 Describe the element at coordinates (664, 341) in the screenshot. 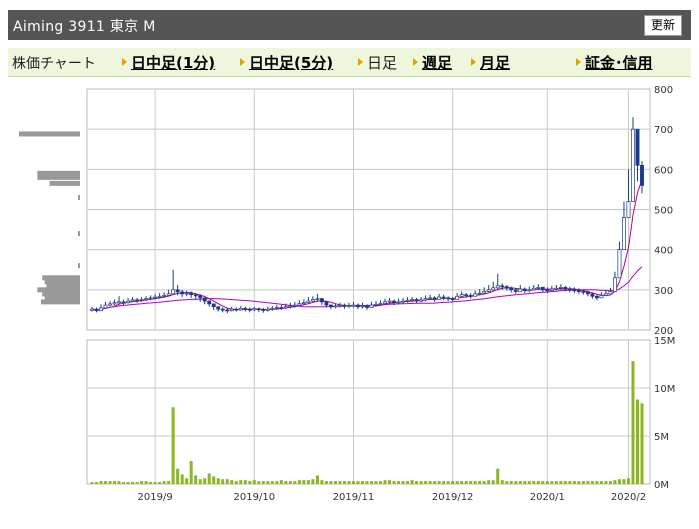

I see `volume-tick-label: 15M` at that location.